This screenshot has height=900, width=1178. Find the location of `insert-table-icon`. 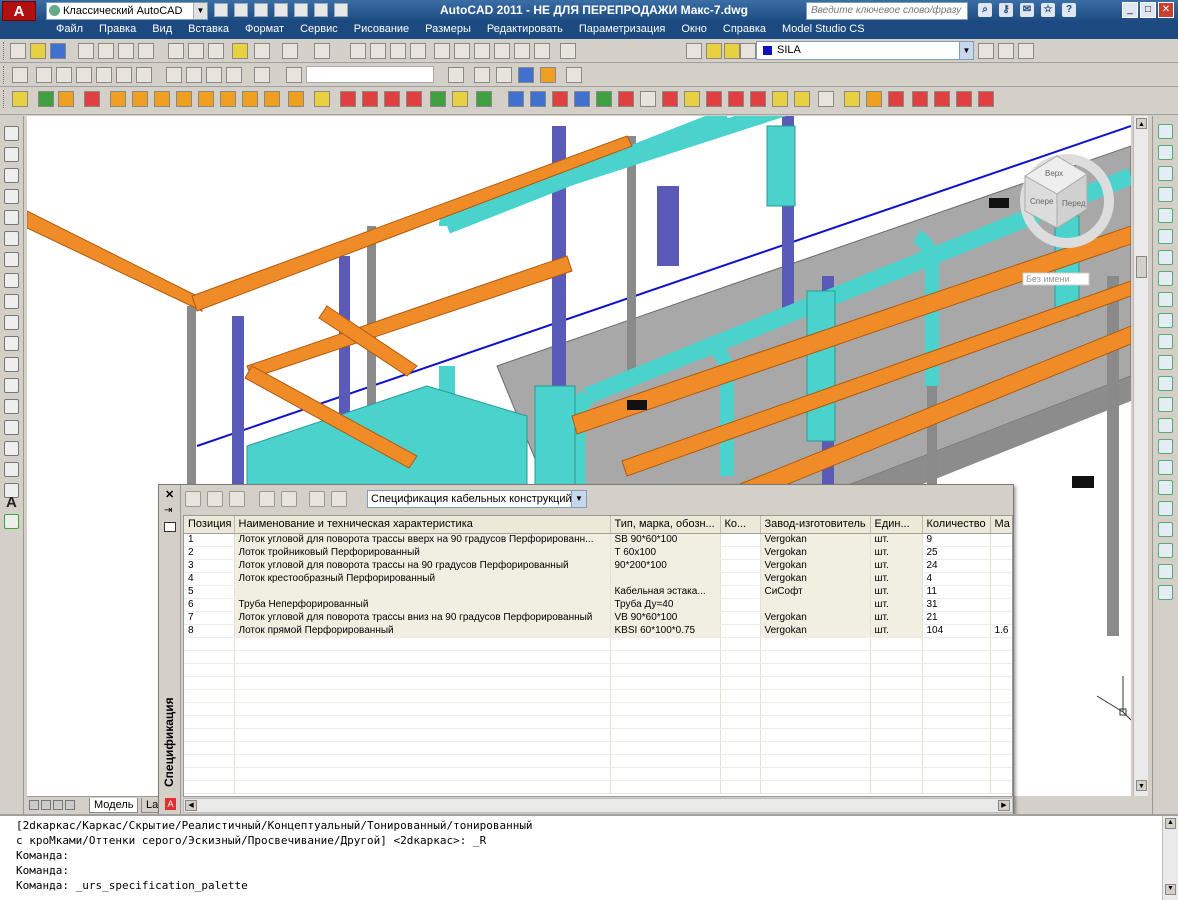

insert-table-icon is located at coordinates (339, 499).